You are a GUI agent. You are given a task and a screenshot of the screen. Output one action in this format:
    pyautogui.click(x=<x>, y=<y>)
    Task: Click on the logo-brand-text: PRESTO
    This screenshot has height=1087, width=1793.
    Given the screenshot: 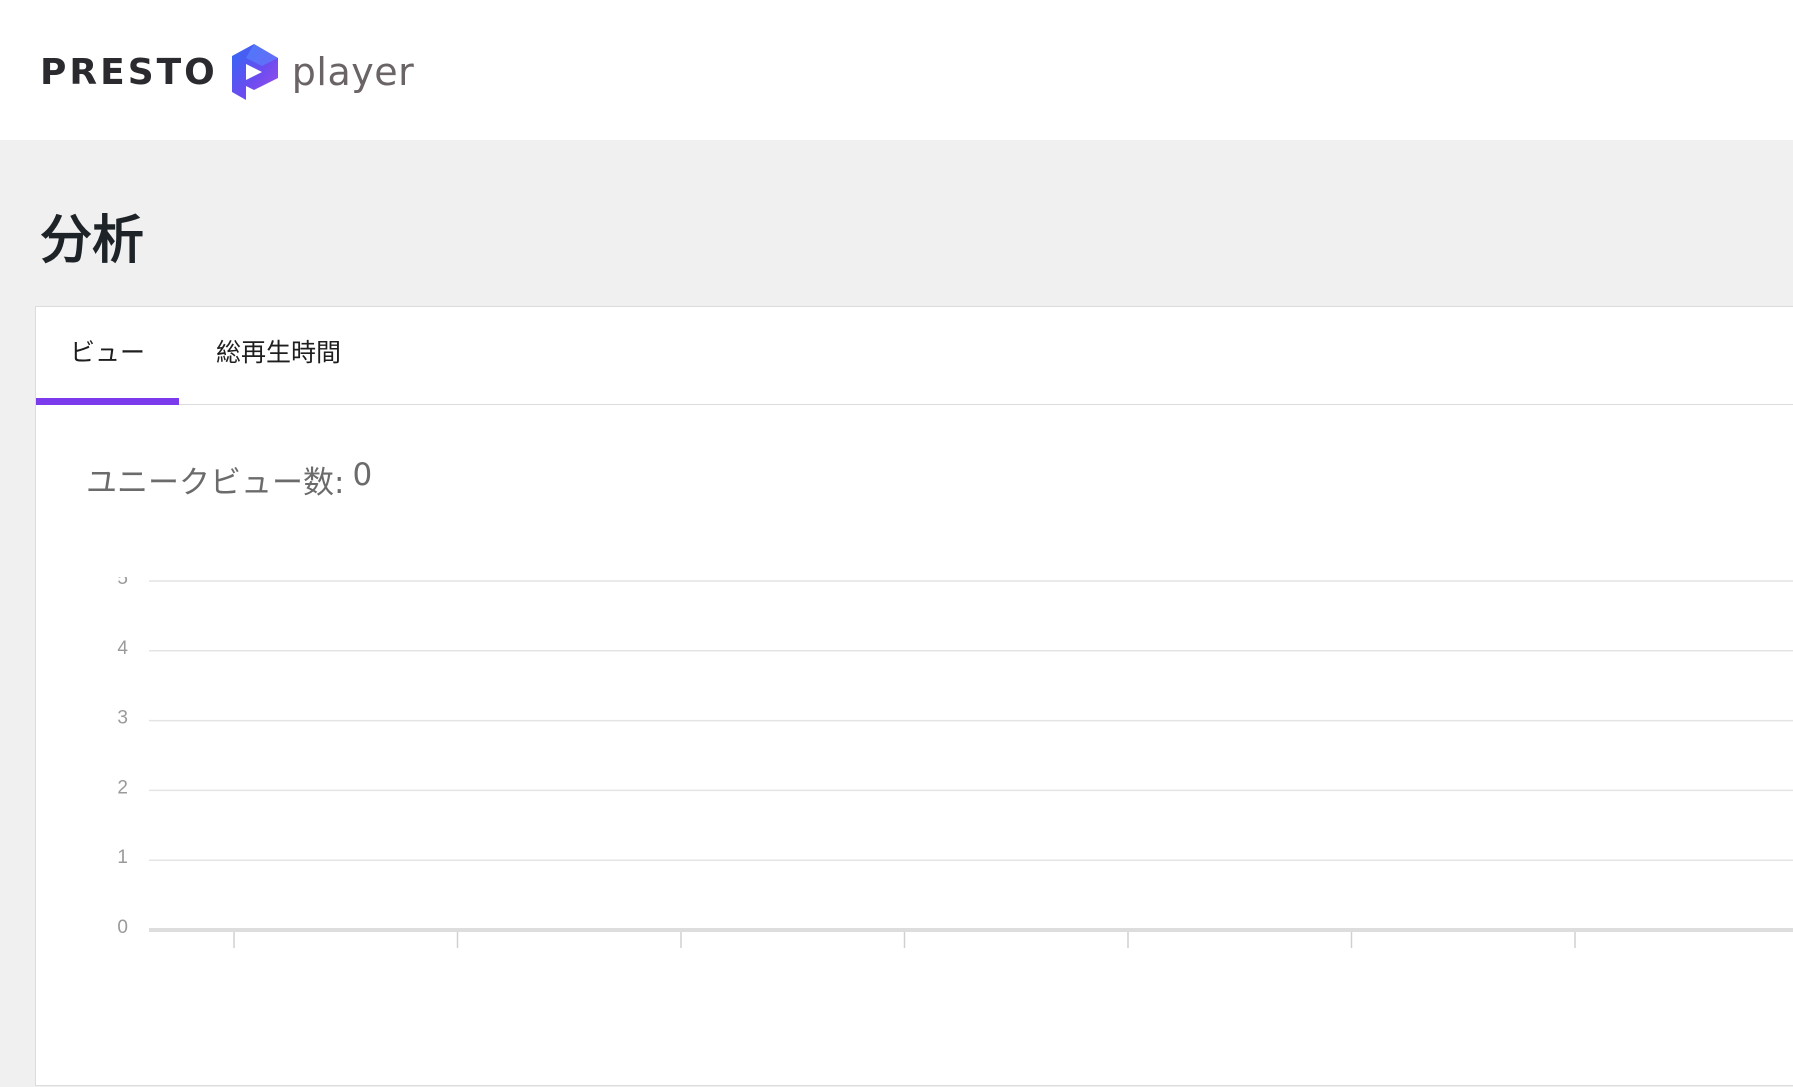 What is the action you would take?
    pyautogui.click(x=129, y=72)
    